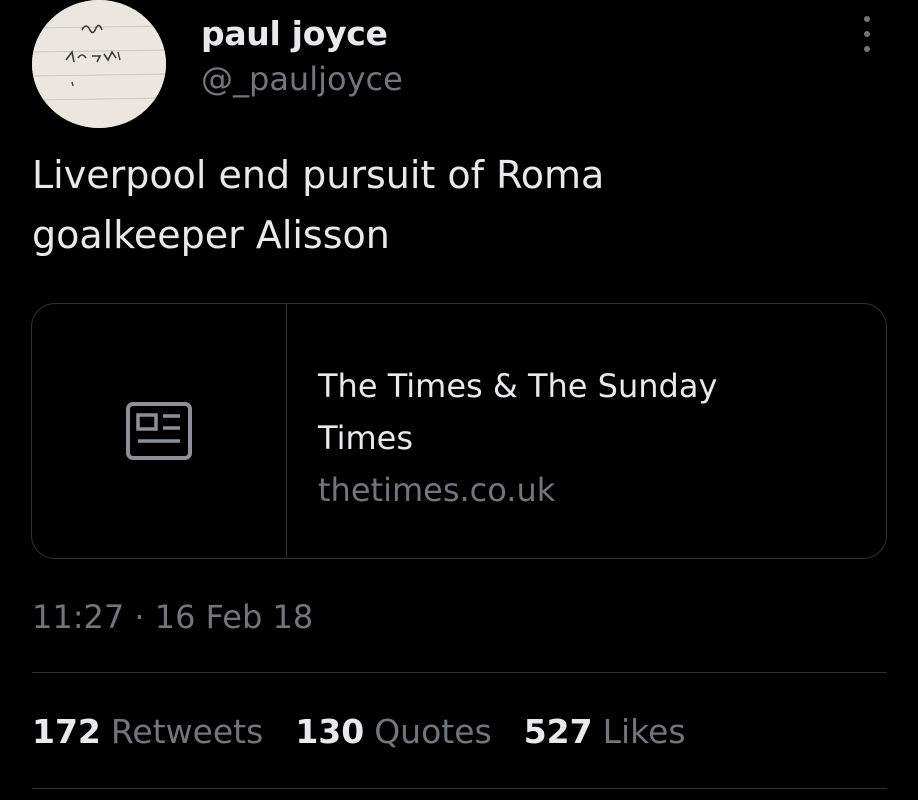 The height and width of the screenshot is (800, 918). I want to click on likes-label: Likes, so click(644, 731).